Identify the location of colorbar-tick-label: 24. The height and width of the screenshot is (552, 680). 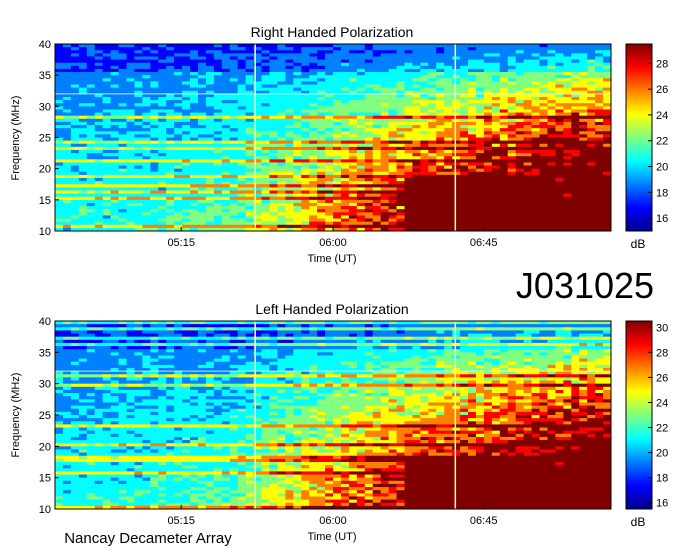
(662, 116).